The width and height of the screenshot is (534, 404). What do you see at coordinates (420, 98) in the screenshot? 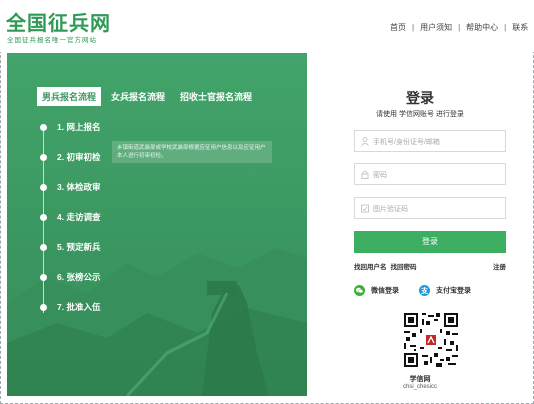
I see `login-title: 登录` at bounding box center [420, 98].